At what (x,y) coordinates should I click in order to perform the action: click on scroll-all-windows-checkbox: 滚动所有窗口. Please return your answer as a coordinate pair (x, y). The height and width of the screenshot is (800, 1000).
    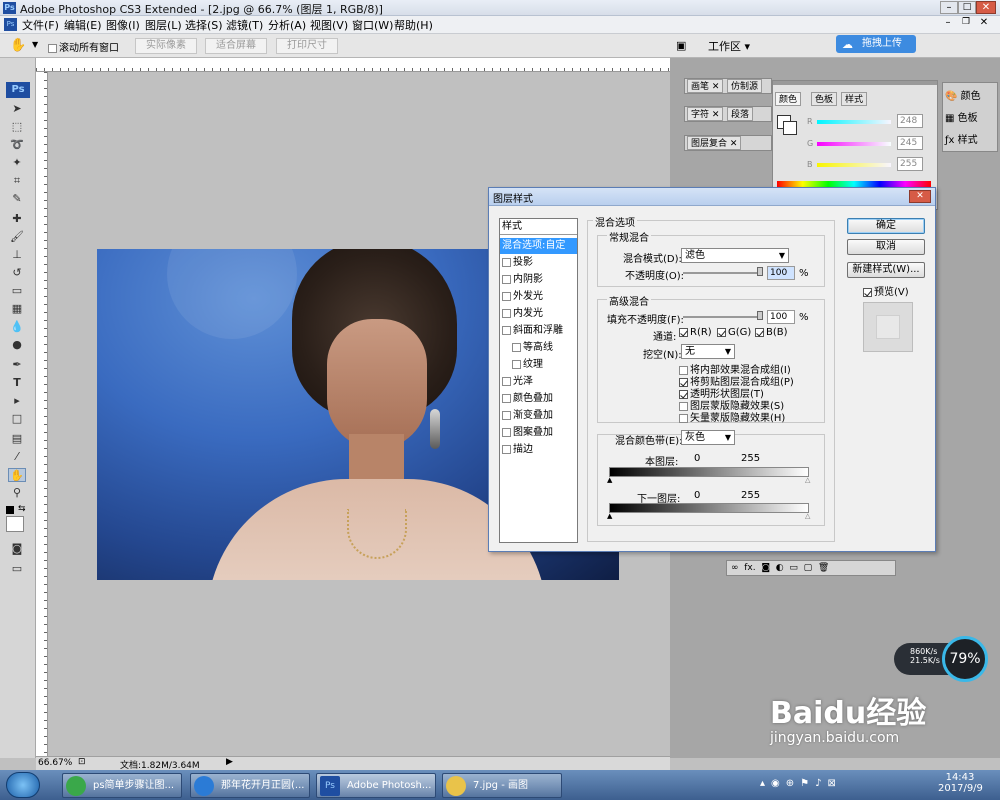
    Looking at the image, I should click on (83, 46).